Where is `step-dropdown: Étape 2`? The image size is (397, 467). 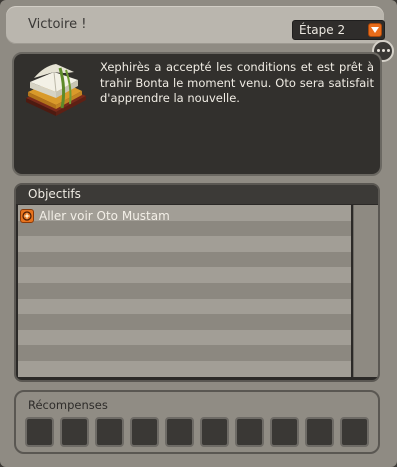
step-dropdown: Étape 2 is located at coordinates (338, 30).